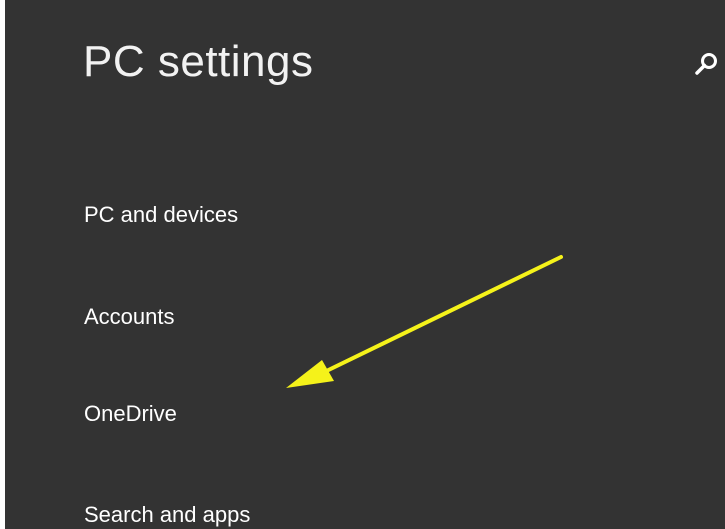 The image size is (725, 529). Describe the element at coordinates (167, 515) in the screenshot. I see `nav-item-search-and-apps: Search and apps` at that location.